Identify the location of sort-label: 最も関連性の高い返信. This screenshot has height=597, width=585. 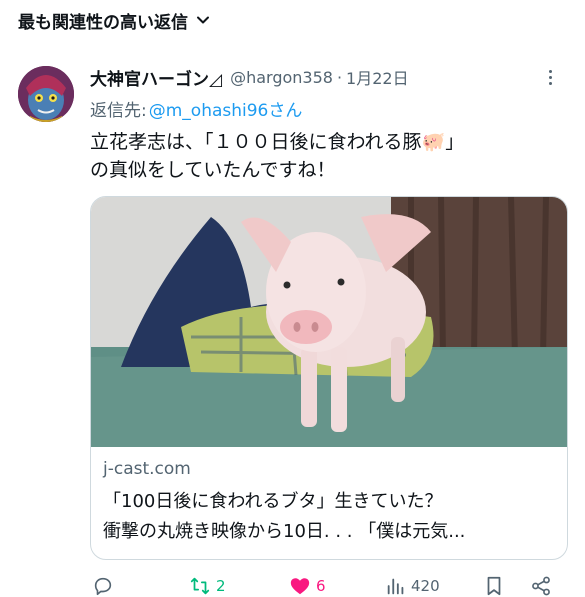
(103, 22).